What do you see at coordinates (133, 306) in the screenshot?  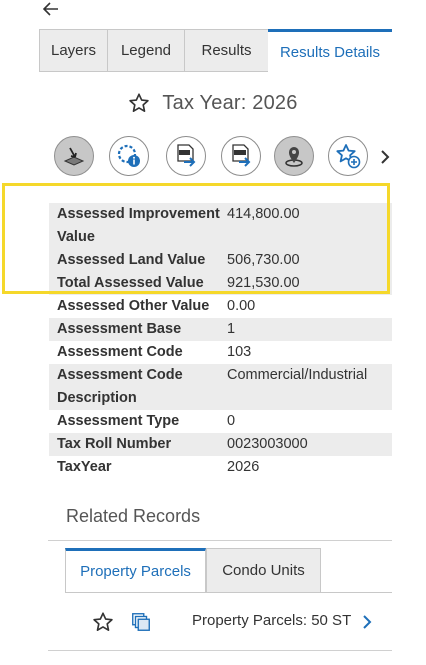 I see `attr-key: Assessed Other Value` at bounding box center [133, 306].